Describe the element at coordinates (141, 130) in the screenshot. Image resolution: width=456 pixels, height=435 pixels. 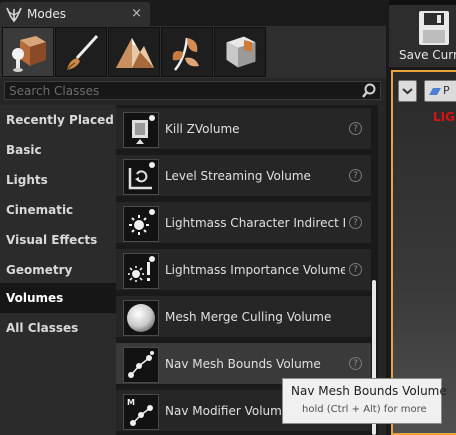
I see `kill-zvolume-icon` at that location.